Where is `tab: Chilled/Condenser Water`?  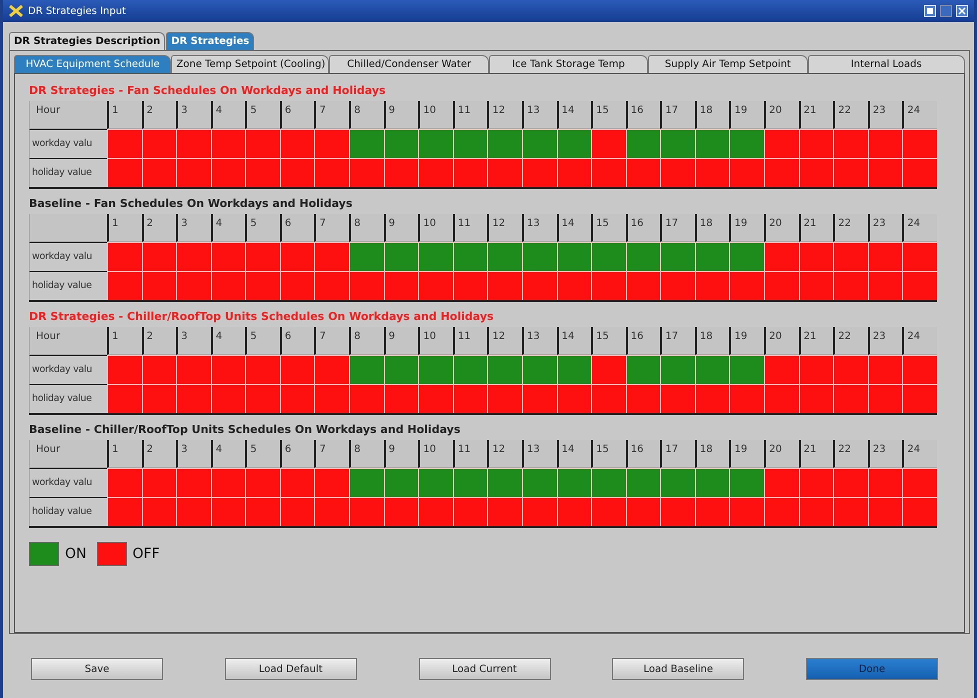
tab: Chilled/Condenser Water is located at coordinates (409, 64).